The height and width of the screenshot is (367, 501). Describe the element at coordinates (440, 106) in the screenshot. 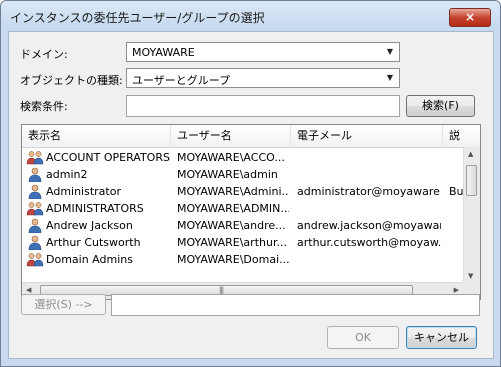

I see `search-button: 検索(F)` at that location.